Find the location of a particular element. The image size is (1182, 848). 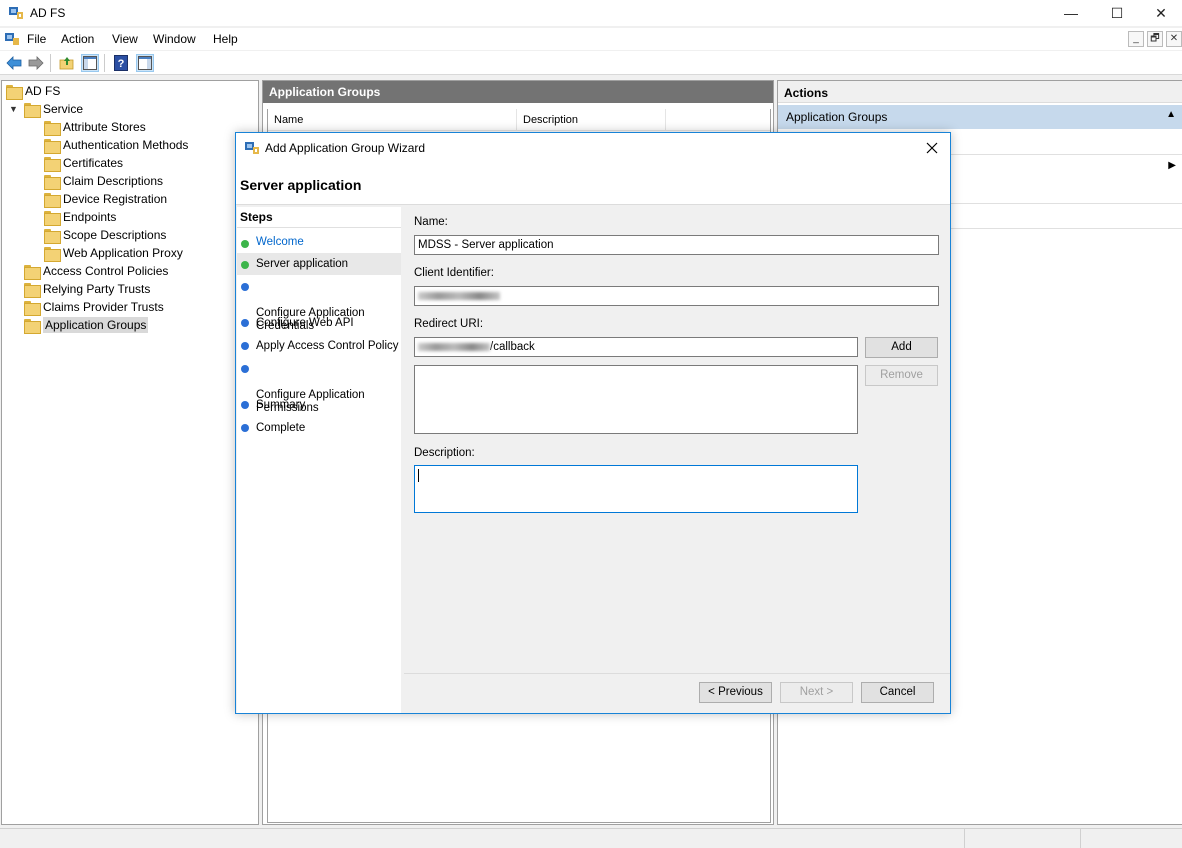

redirect-uri-field: /callback is located at coordinates (636, 347).